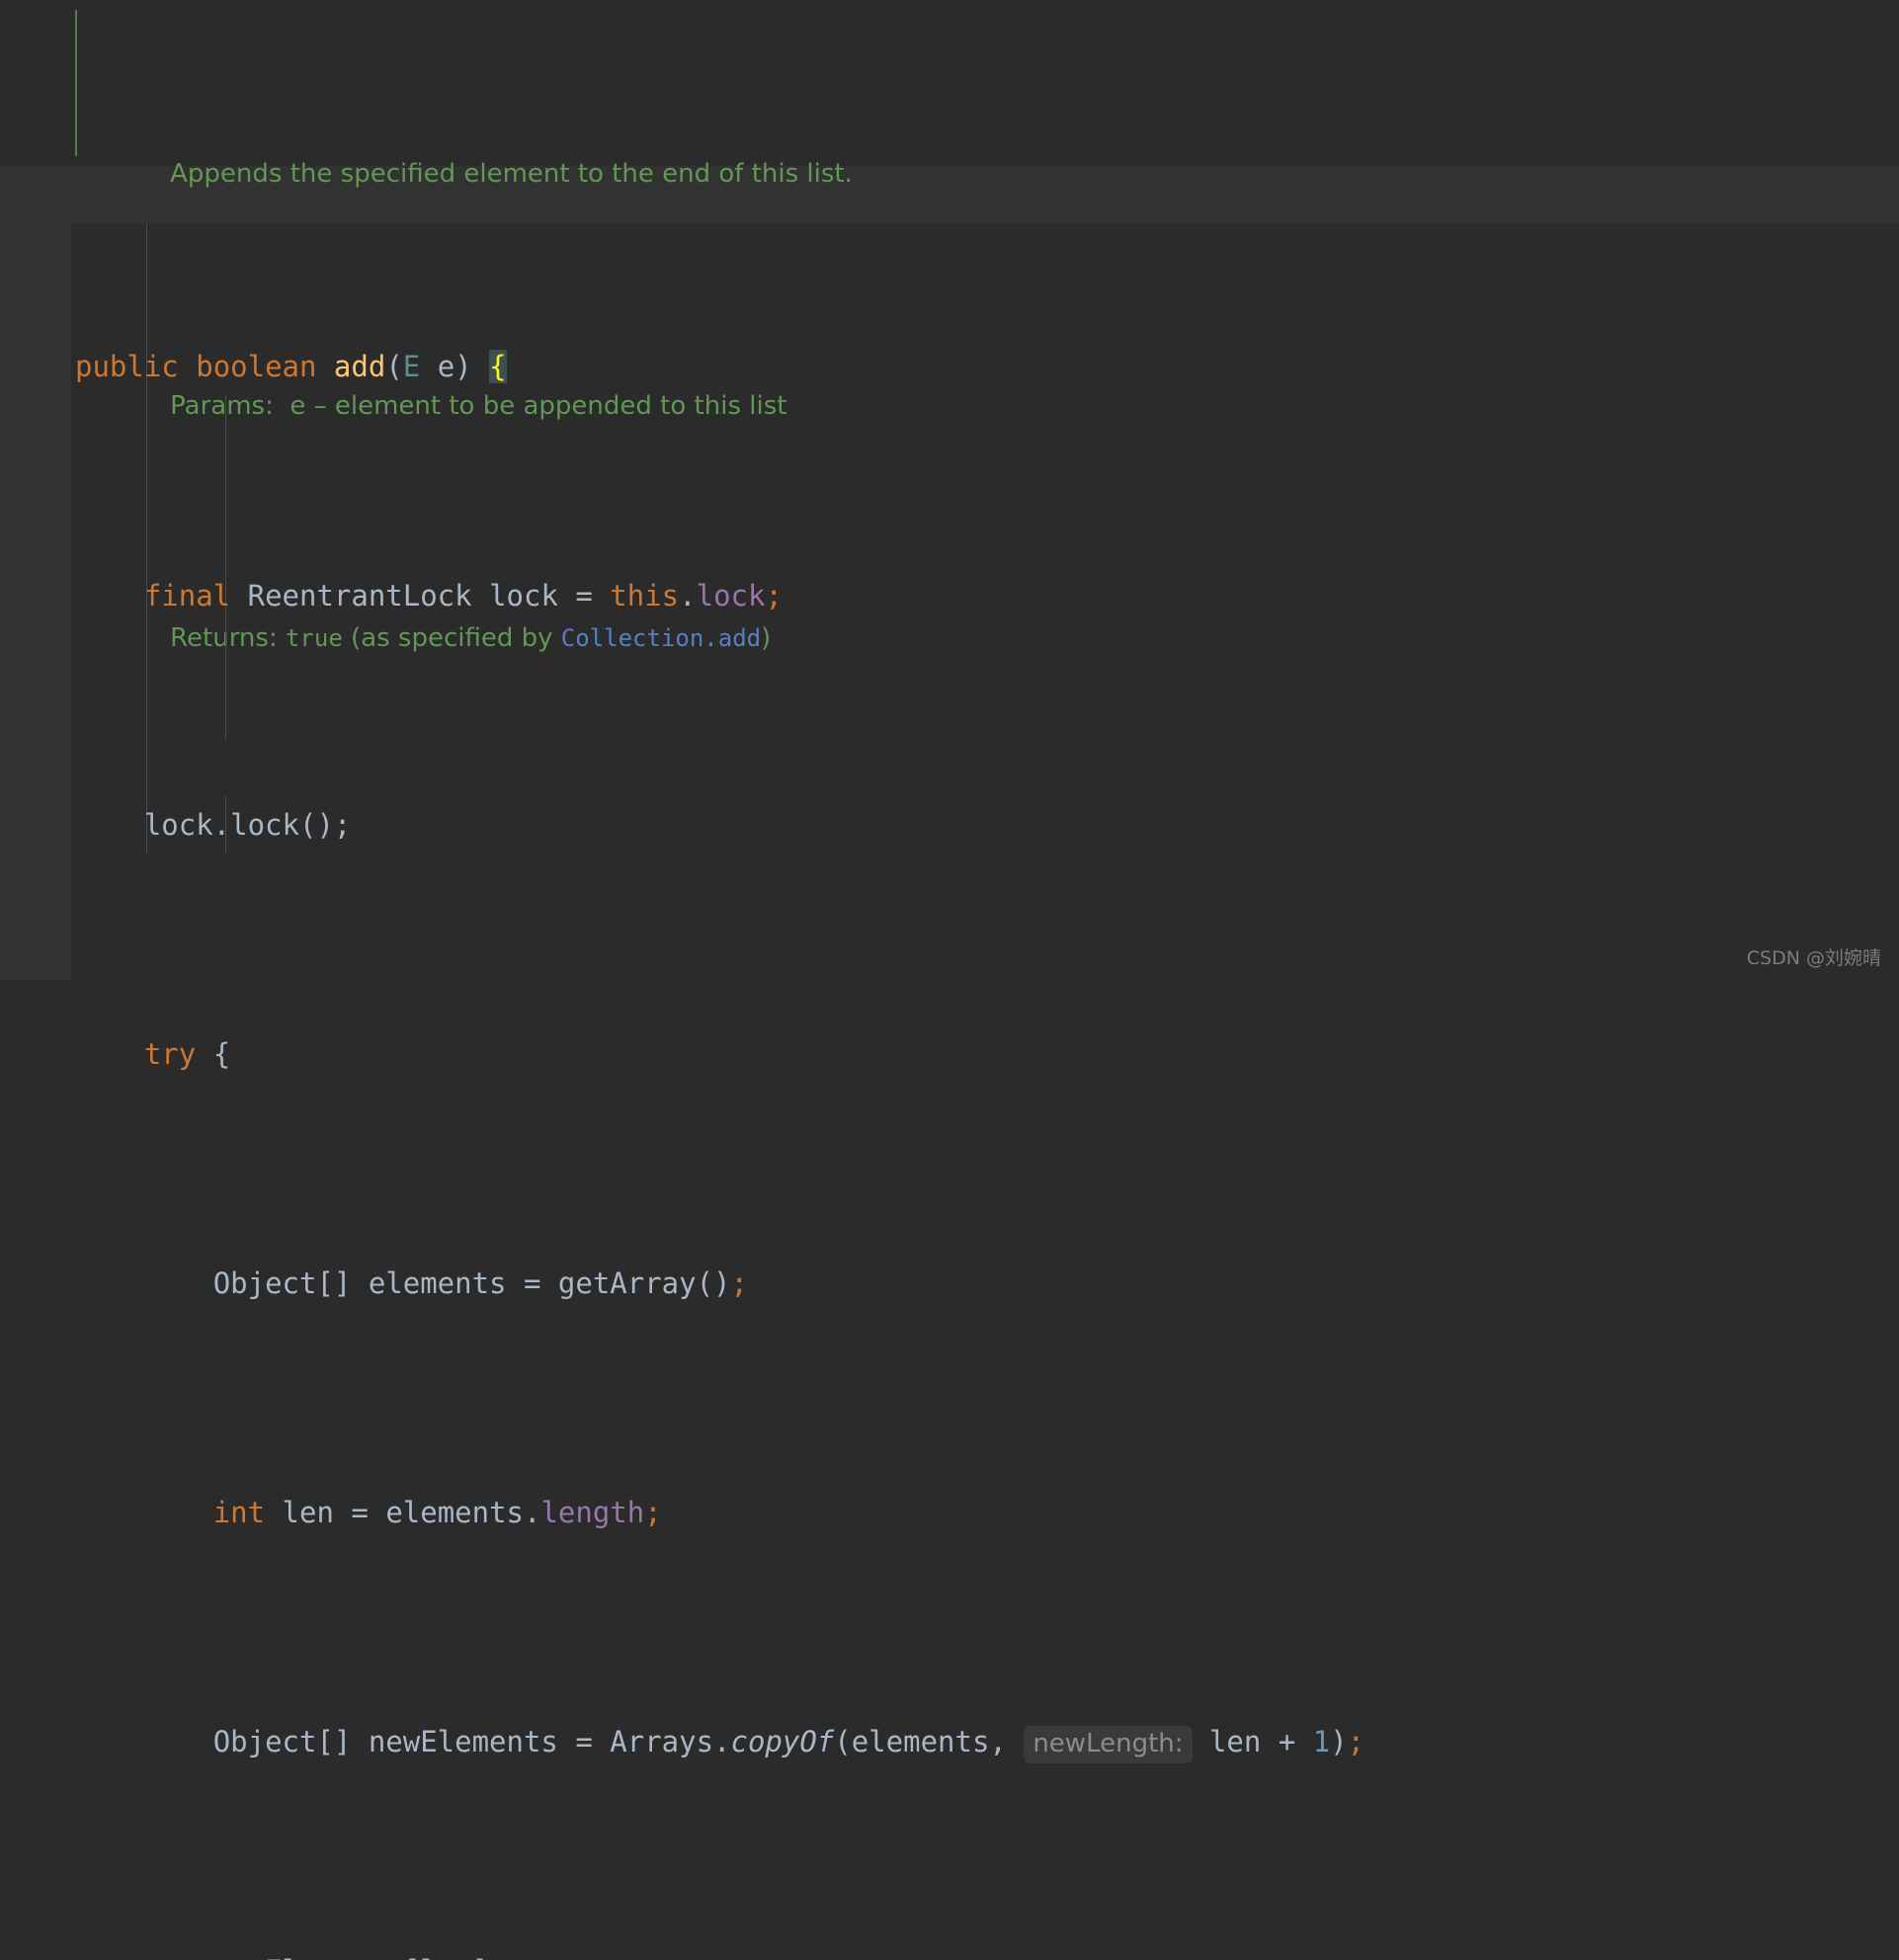 The height and width of the screenshot is (1960, 1899). I want to click on matching-brace-open-highlight: {, so click(498, 366).